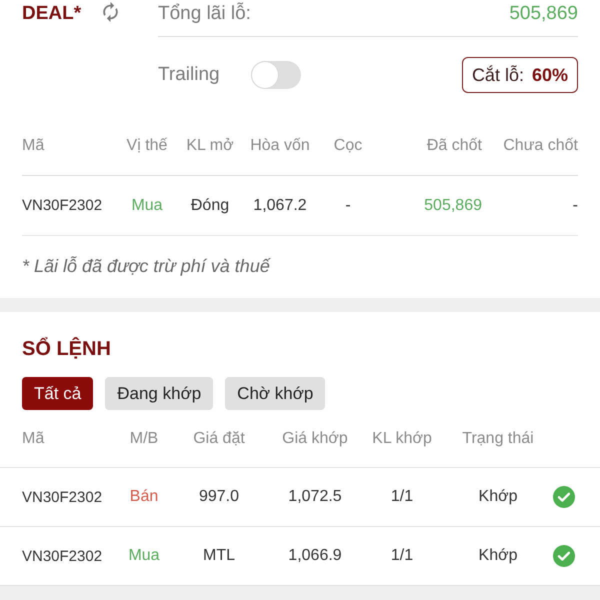 The image size is (600, 600). What do you see at coordinates (219, 556) in the screenshot?
I see `table-cell-text: MTL` at bounding box center [219, 556].